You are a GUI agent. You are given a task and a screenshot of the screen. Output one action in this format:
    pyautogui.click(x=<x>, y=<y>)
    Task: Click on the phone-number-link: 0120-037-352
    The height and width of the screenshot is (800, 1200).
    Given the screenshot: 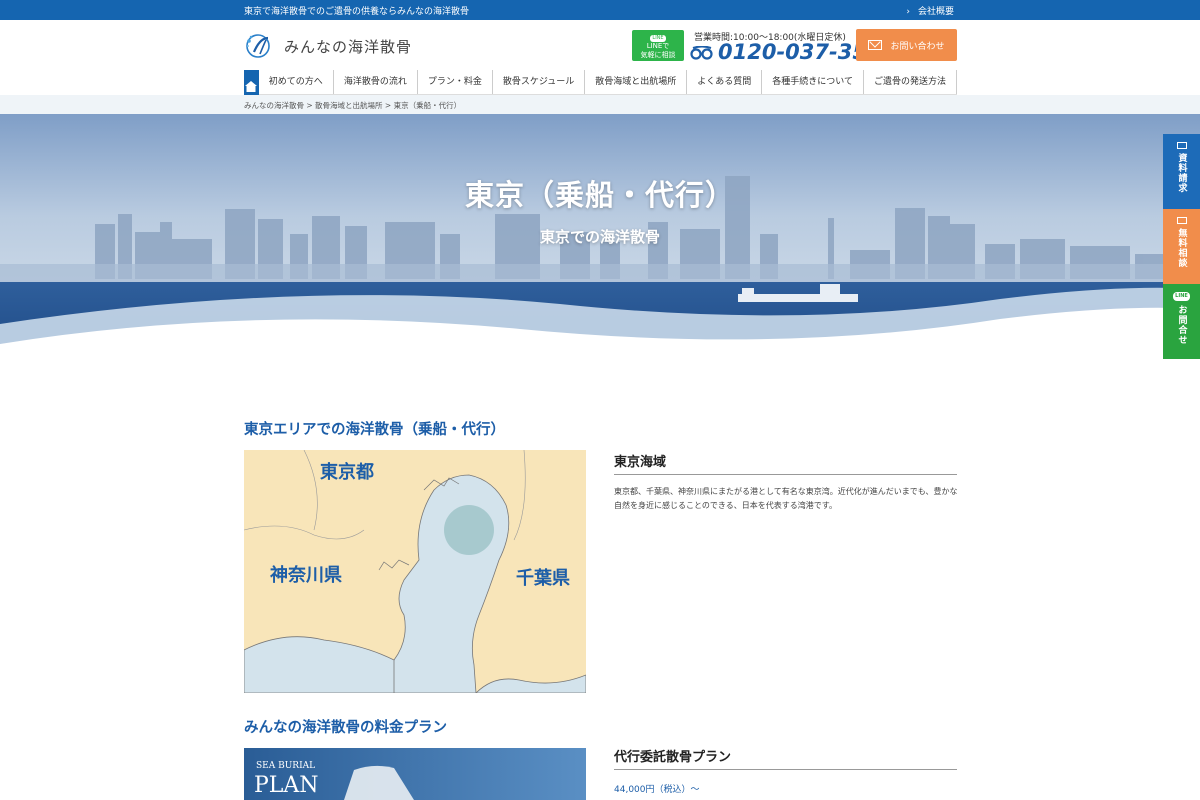 What is the action you would take?
    pyautogui.click(x=786, y=52)
    